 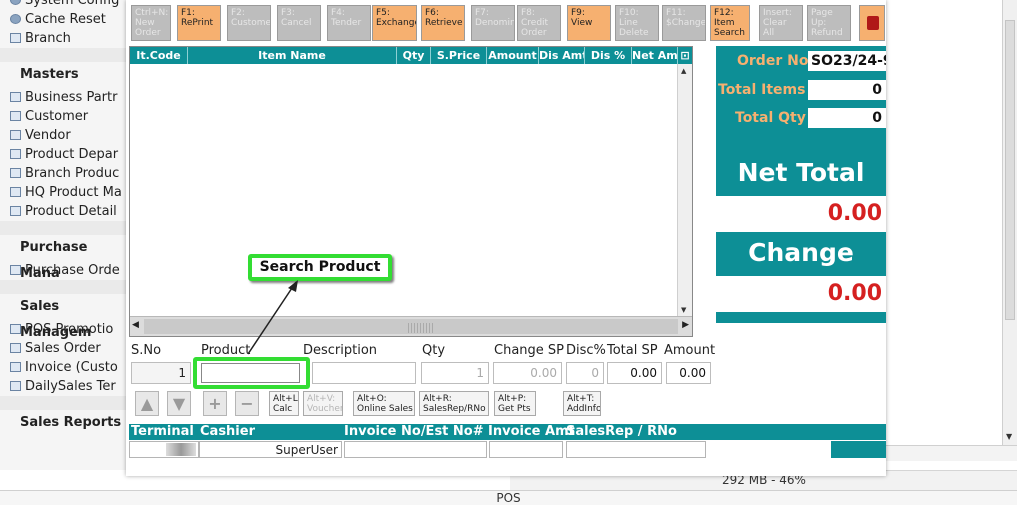 What do you see at coordinates (64, 97) in the screenshot?
I see `sidebar-item-business-partner: Business Partr` at bounding box center [64, 97].